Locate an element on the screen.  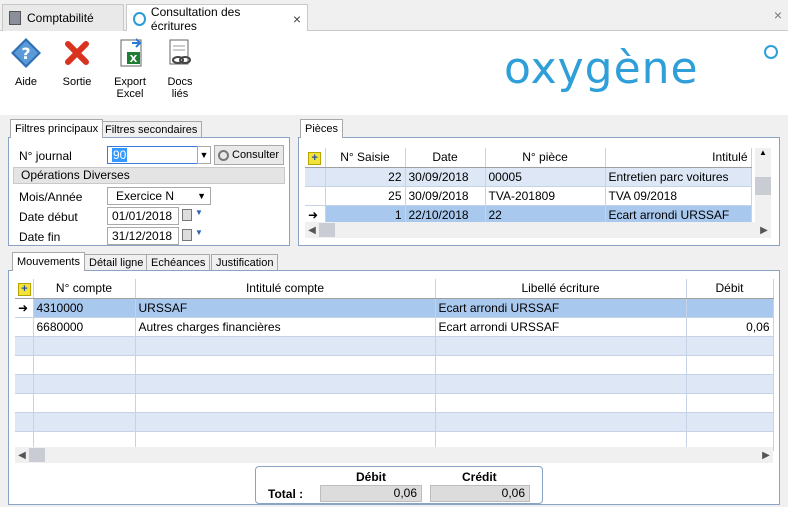
search-icon is located at coordinates (223, 155).